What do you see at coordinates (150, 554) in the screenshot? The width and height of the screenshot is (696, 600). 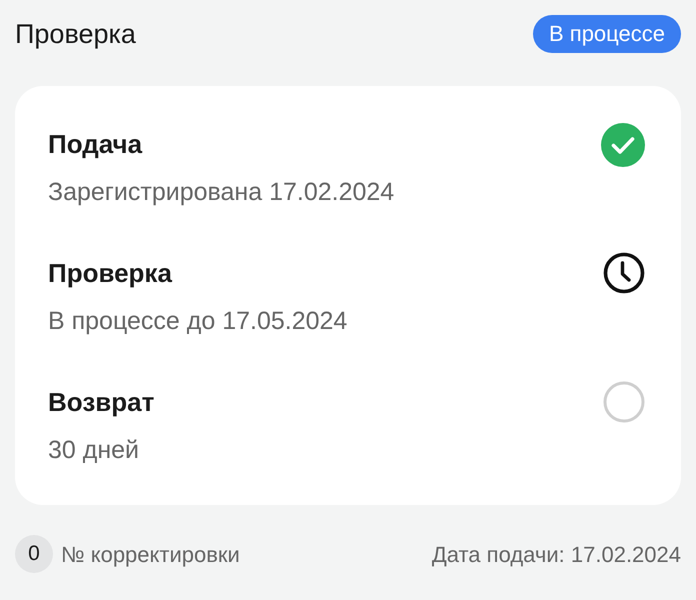 I see `correction-label: № корректировки` at bounding box center [150, 554].